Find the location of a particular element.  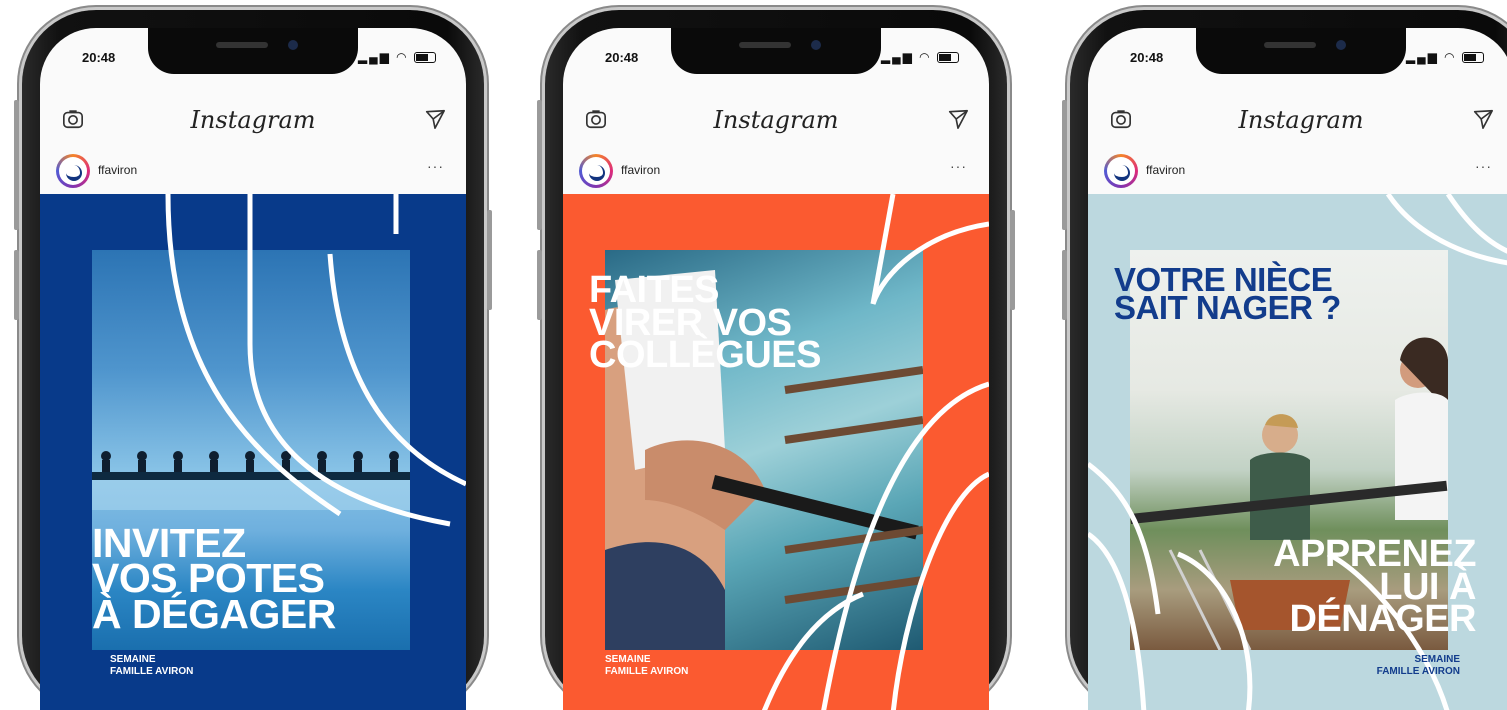

post-headline-top: VOTRE NIÈCE SAIT NAGER ? is located at coordinates (1227, 295).